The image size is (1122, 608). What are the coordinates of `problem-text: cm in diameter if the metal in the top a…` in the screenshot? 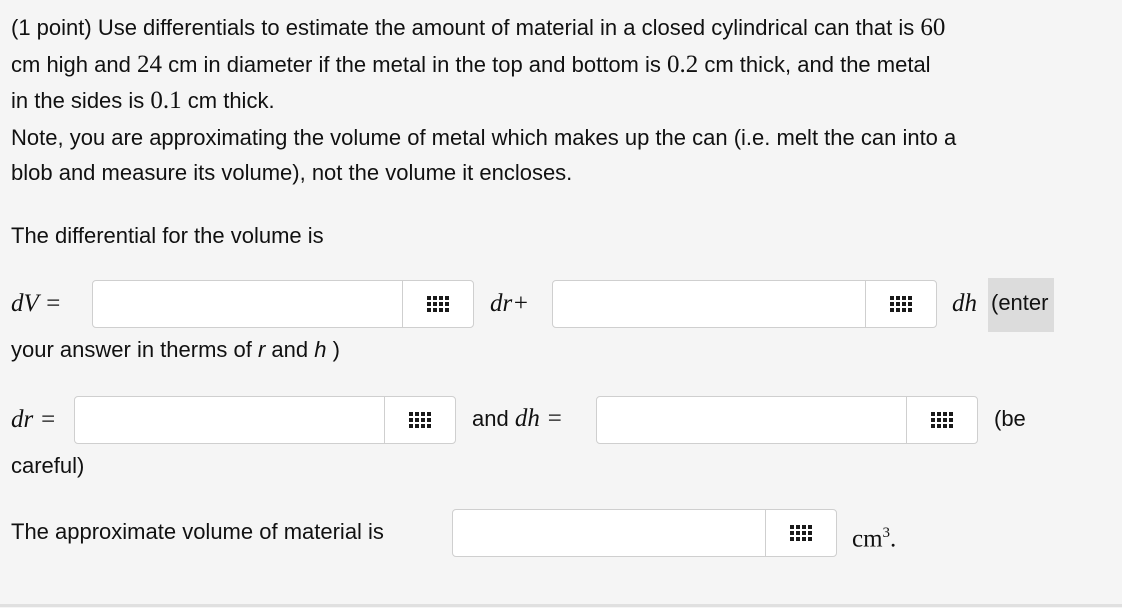 It's located at (414, 64).